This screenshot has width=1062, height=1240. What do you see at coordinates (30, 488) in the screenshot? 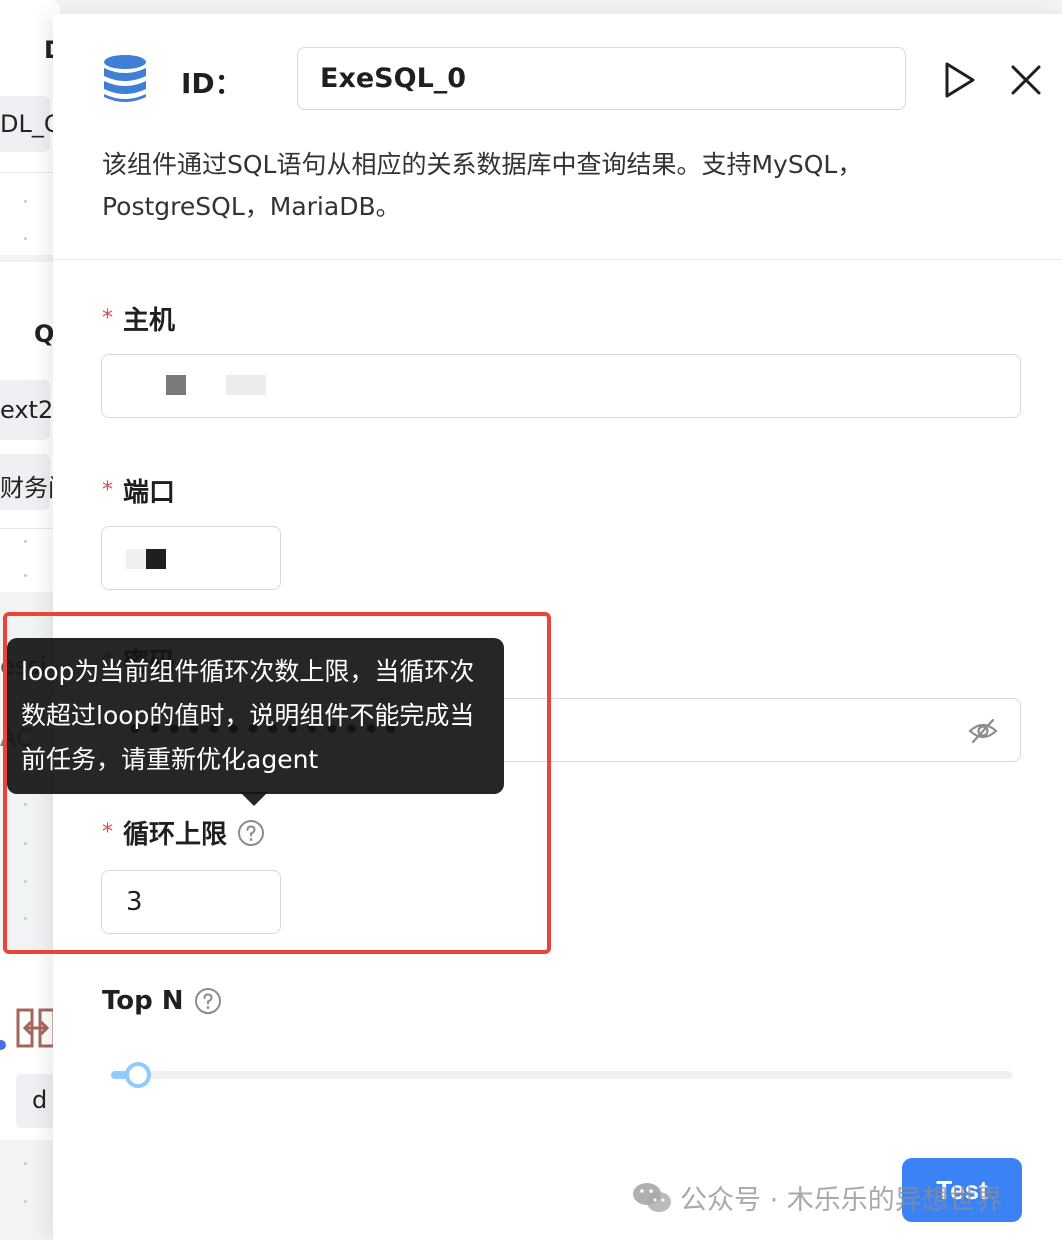
I see `canvas-node-text: 财务问` at bounding box center [30, 488].